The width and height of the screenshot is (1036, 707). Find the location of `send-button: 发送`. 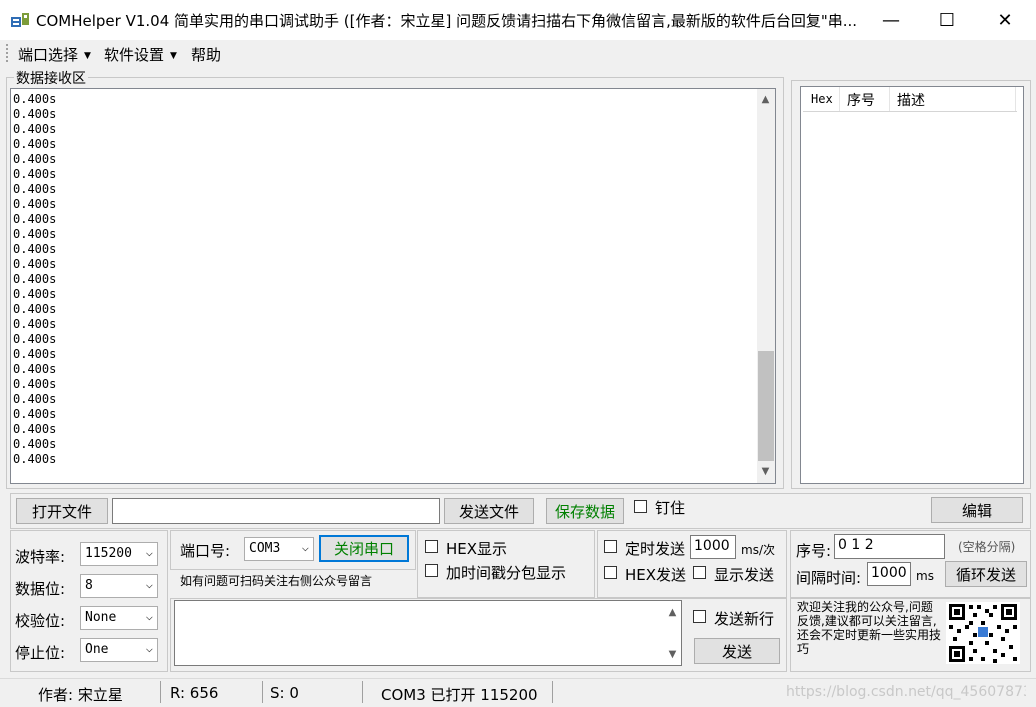

send-button: 发送 is located at coordinates (737, 651).